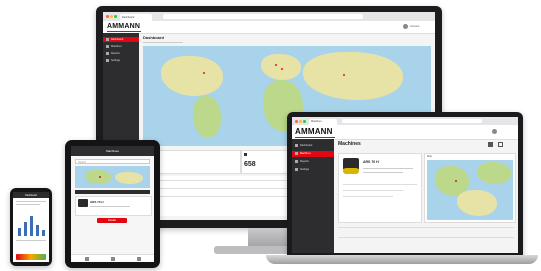 Image resolution: width=541 pixels, height=271 pixels. I want to click on tablet-screen: Machines Search ARS 70 H Details, so click(112, 204).